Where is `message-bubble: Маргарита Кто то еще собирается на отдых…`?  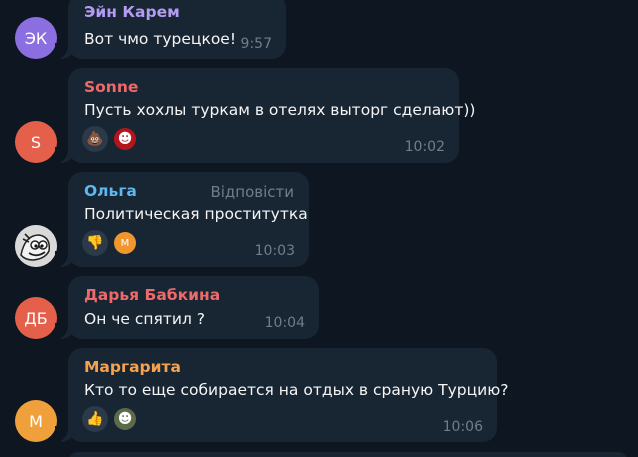 message-bubble: Маргарита Кто то еще собирается на отдых… is located at coordinates (282, 395).